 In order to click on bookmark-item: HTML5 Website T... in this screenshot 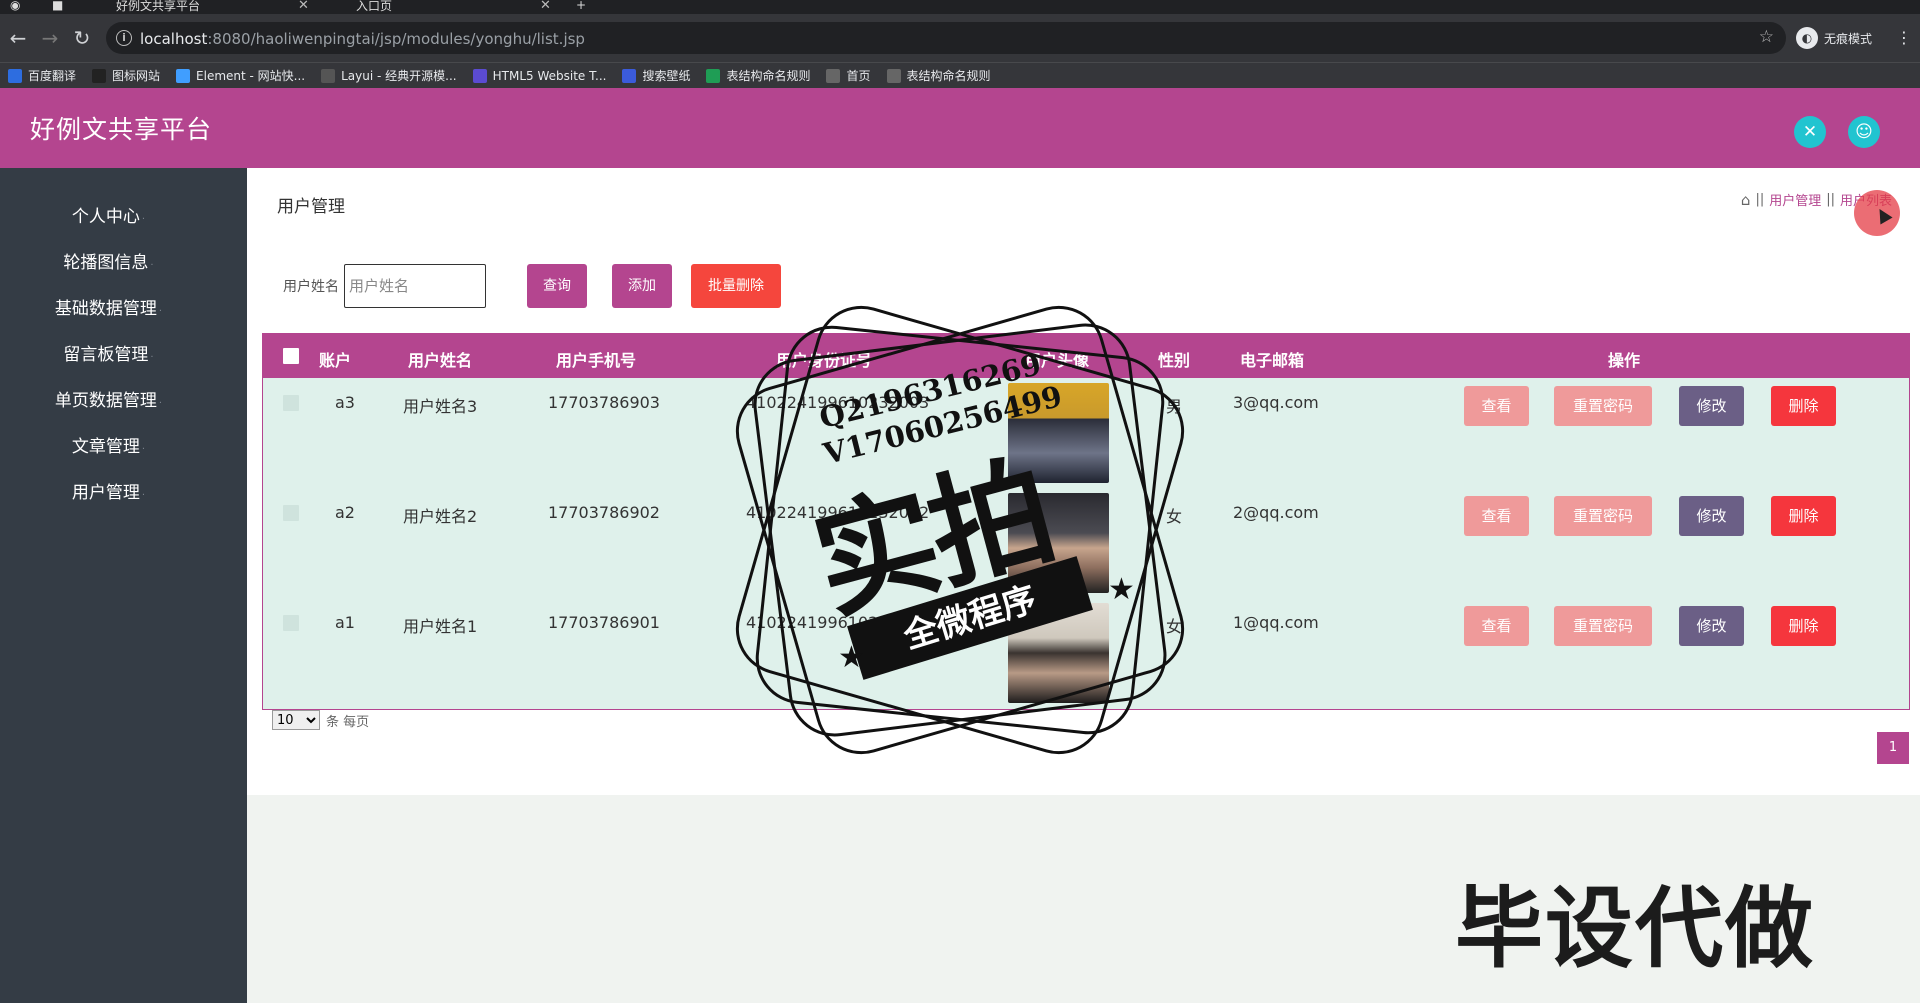, I will do `click(539, 75)`.